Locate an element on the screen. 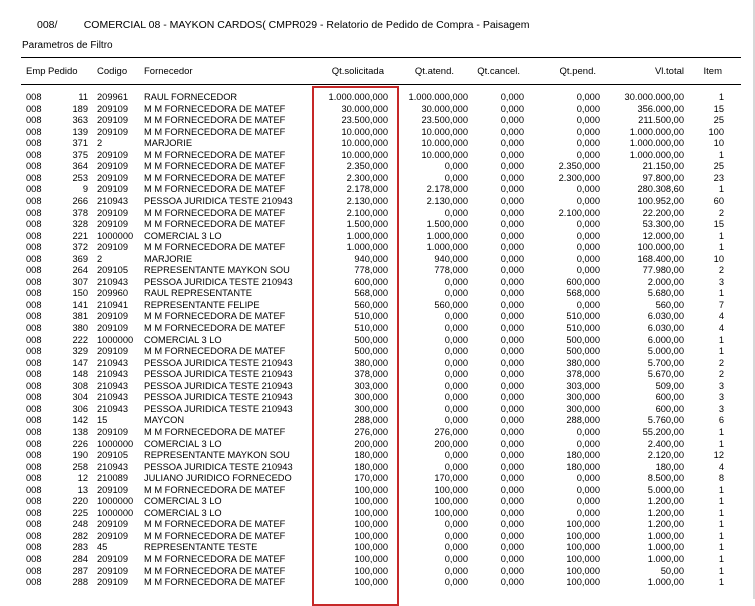 This screenshot has height=606, width=755. cell-codigo: 210943 is located at coordinates (113, 281).